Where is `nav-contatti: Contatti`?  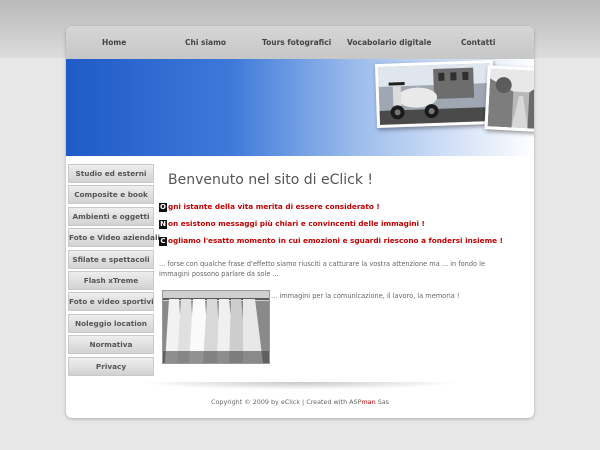 nav-contatti: Contatti is located at coordinates (478, 42).